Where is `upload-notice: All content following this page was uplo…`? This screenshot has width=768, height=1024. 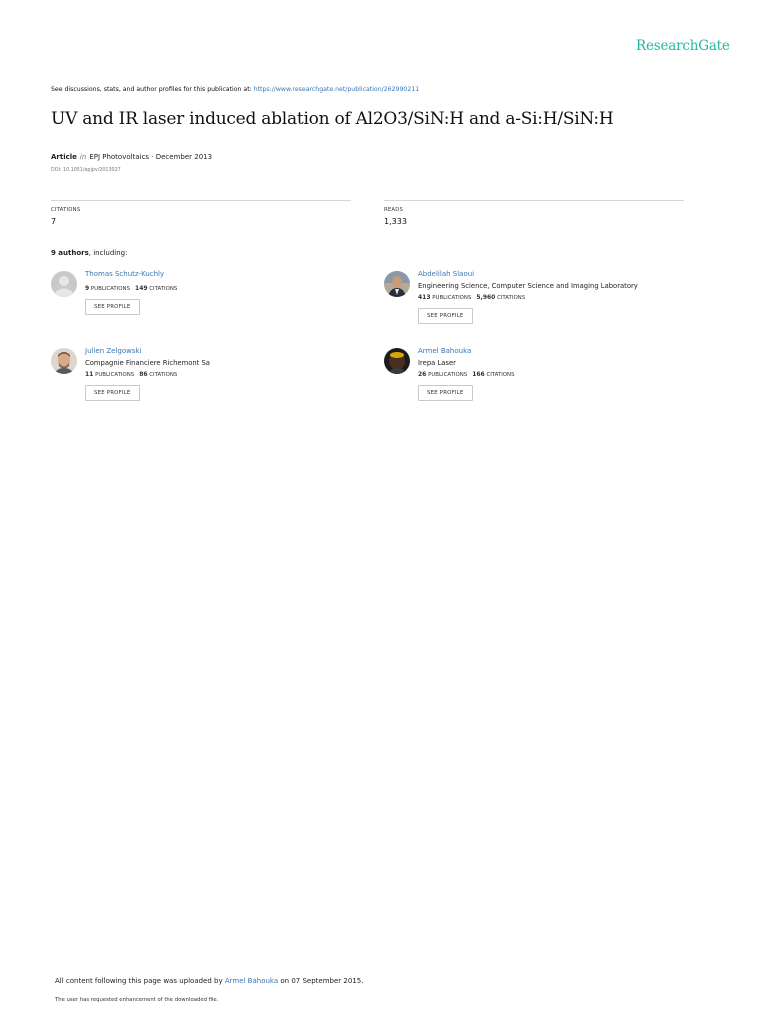
upload-notice: All content following this page was uplo… is located at coordinates (209, 981).